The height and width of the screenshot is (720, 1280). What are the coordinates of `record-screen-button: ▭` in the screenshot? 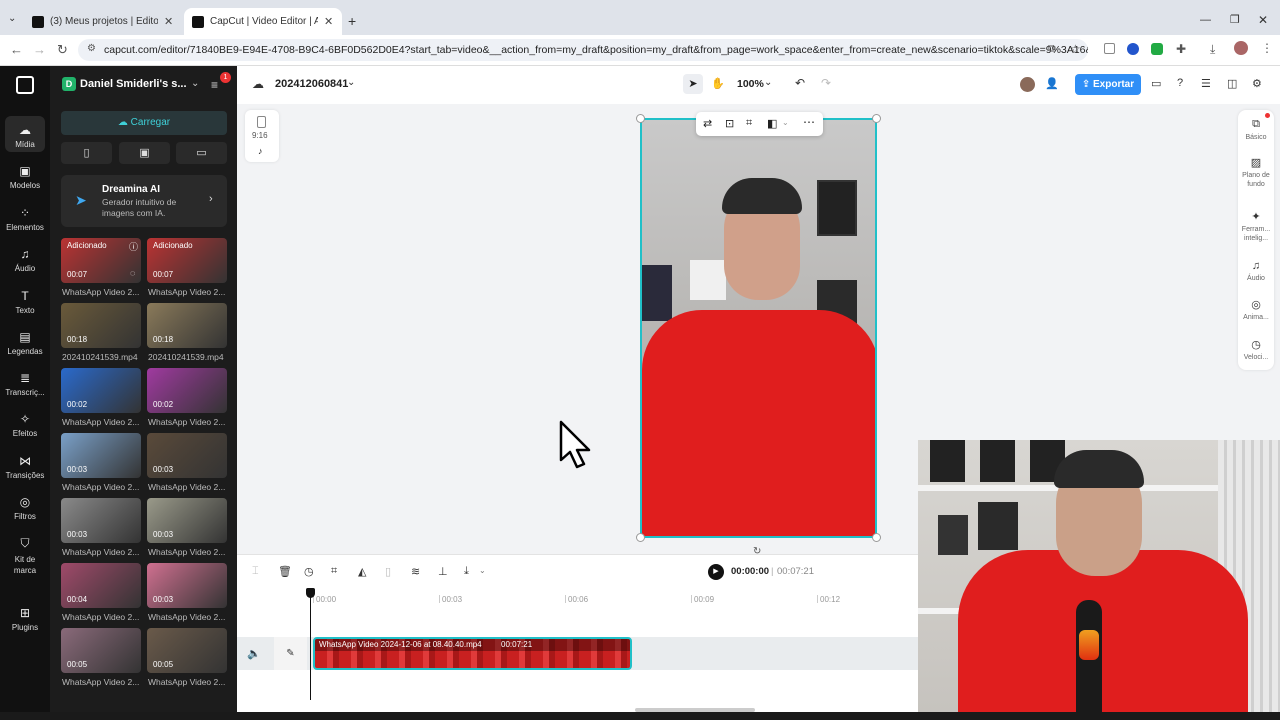 It's located at (201, 153).